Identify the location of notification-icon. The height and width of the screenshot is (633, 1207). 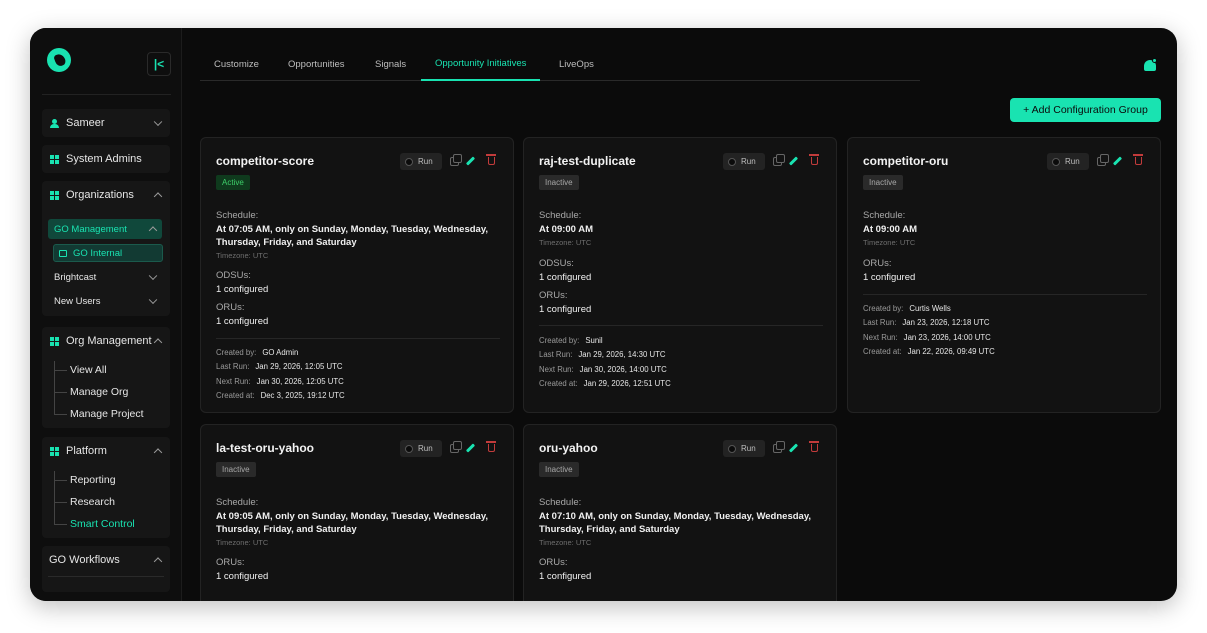
(1151, 65).